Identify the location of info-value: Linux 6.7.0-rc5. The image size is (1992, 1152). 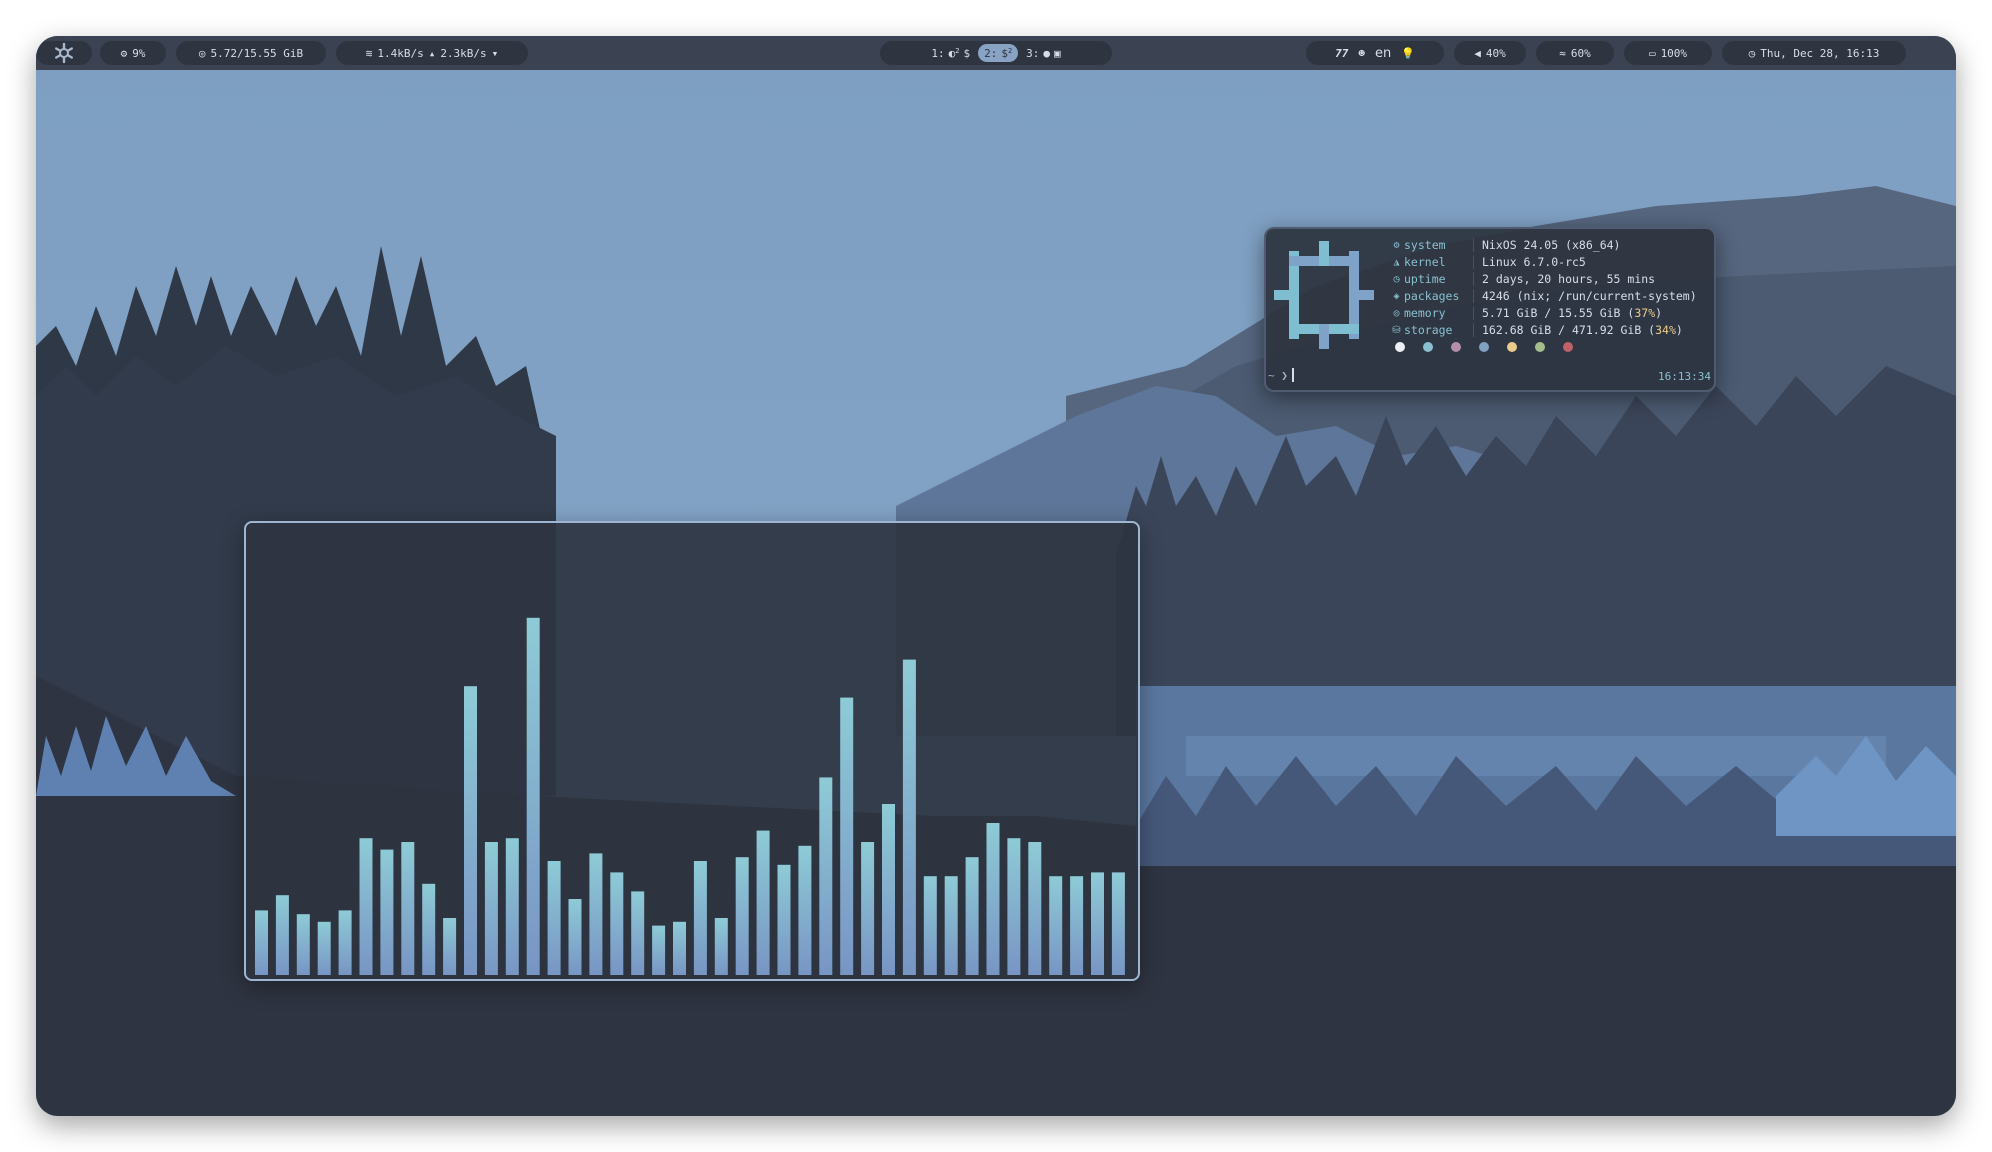
(1534, 262).